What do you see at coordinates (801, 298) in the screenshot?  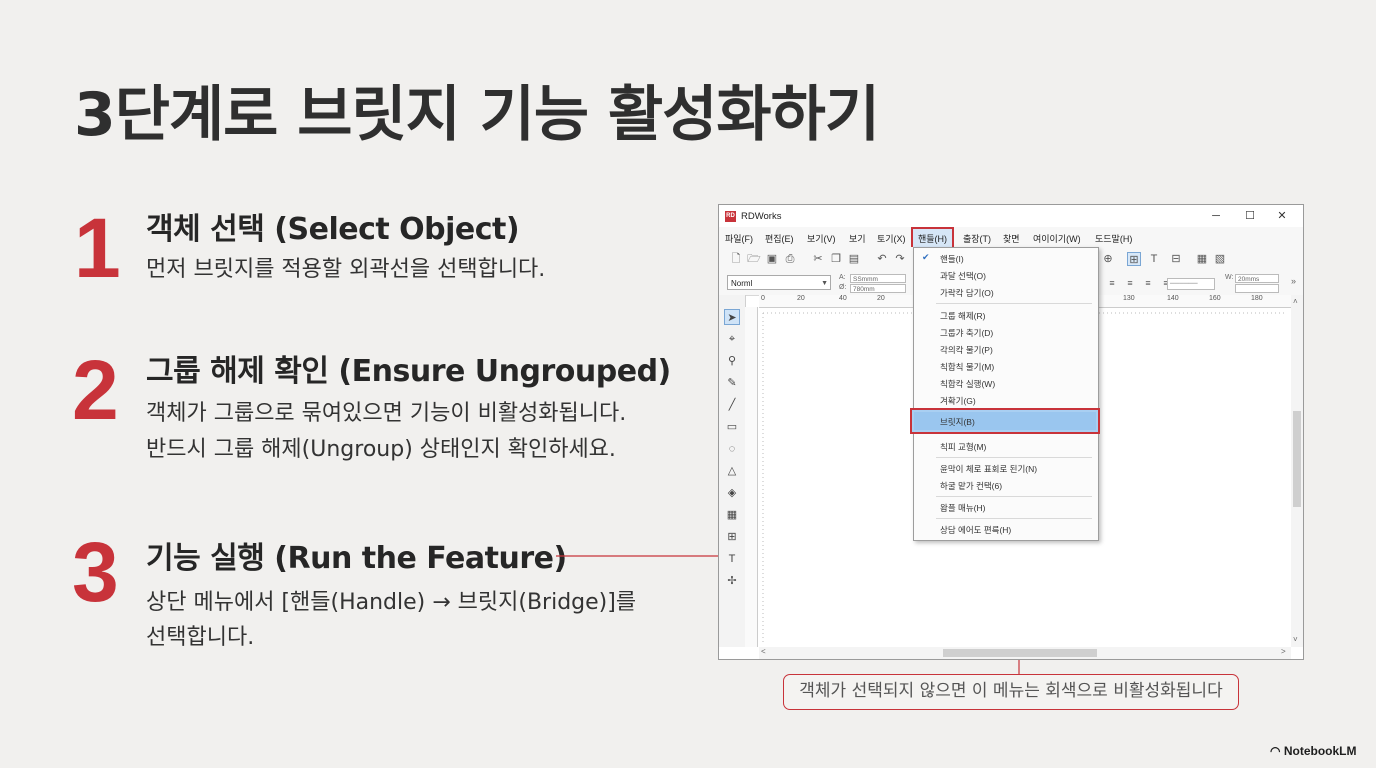 I see `ruler-label: 20` at bounding box center [801, 298].